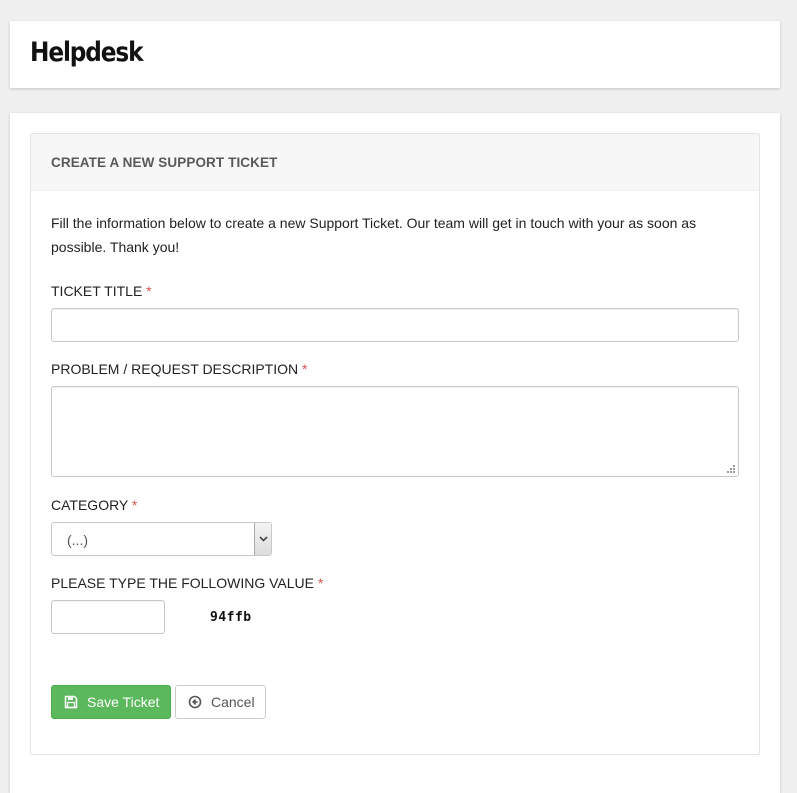  I want to click on app-brand: Helpdesk, so click(87, 52).